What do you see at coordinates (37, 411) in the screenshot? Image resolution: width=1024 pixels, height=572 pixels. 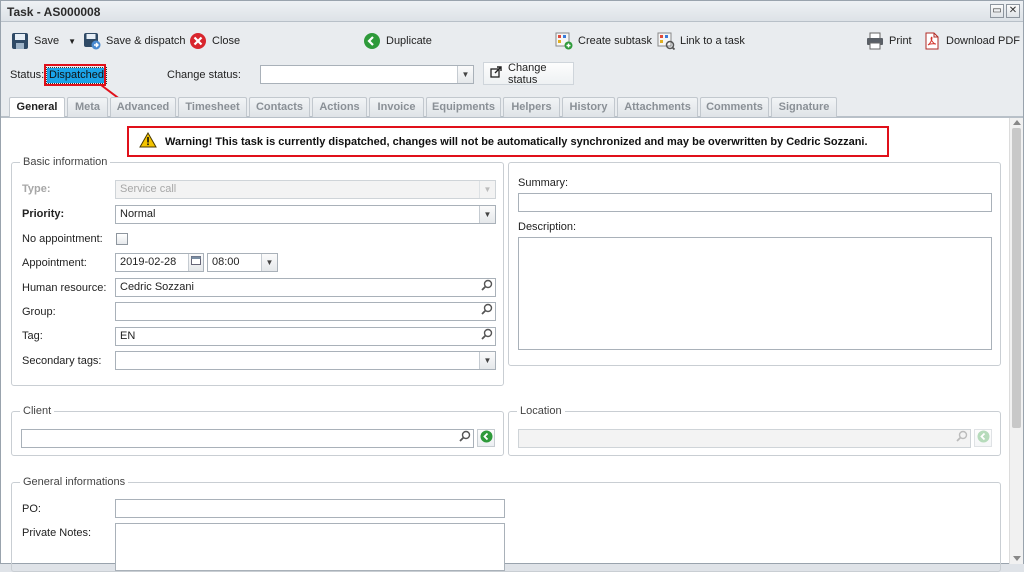 I see `client-legend: Client` at bounding box center [37, 411].